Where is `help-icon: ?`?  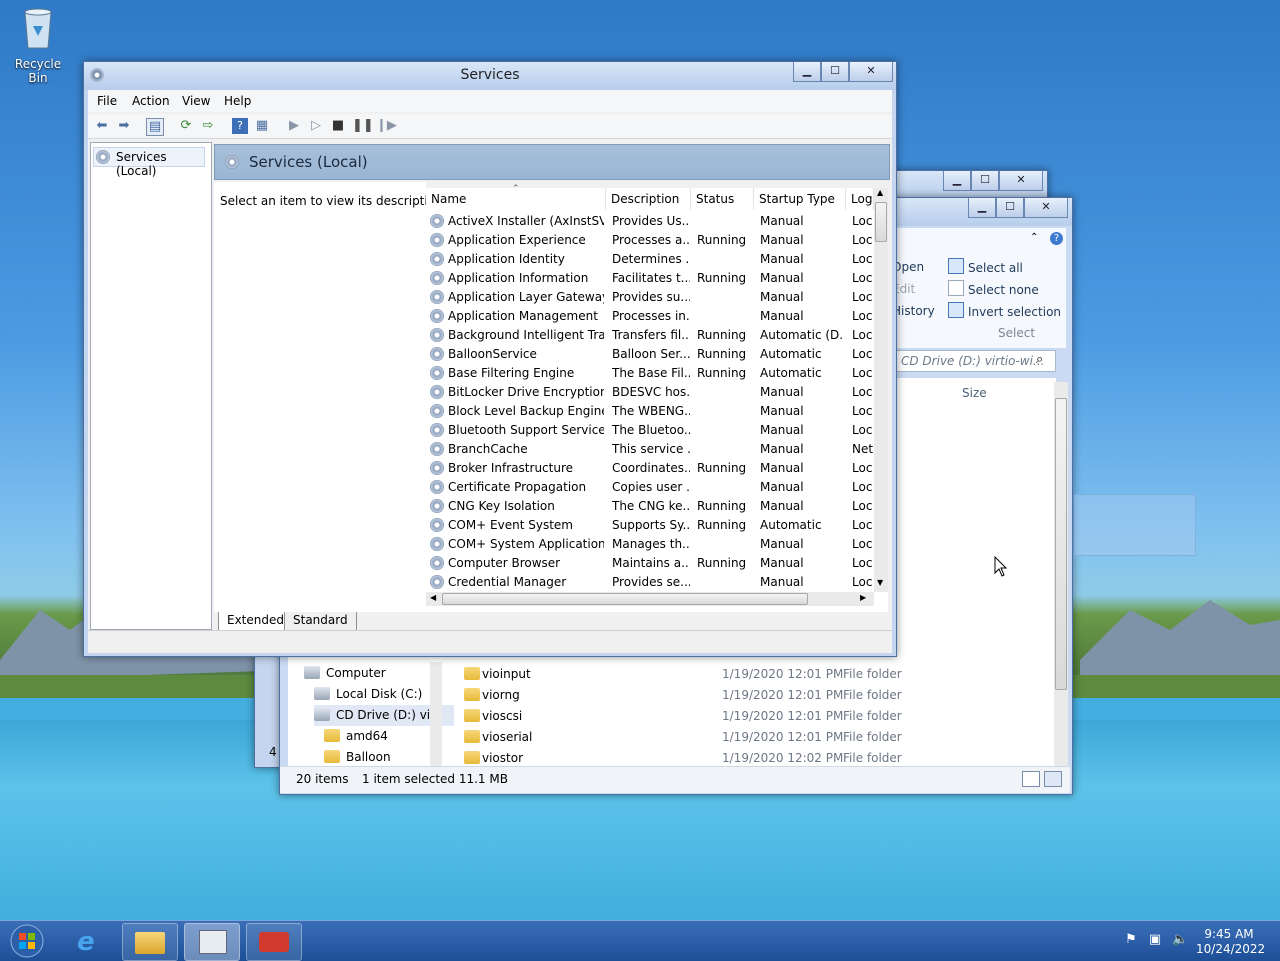 help-icon: ? is located at coordinates (1056, 238).